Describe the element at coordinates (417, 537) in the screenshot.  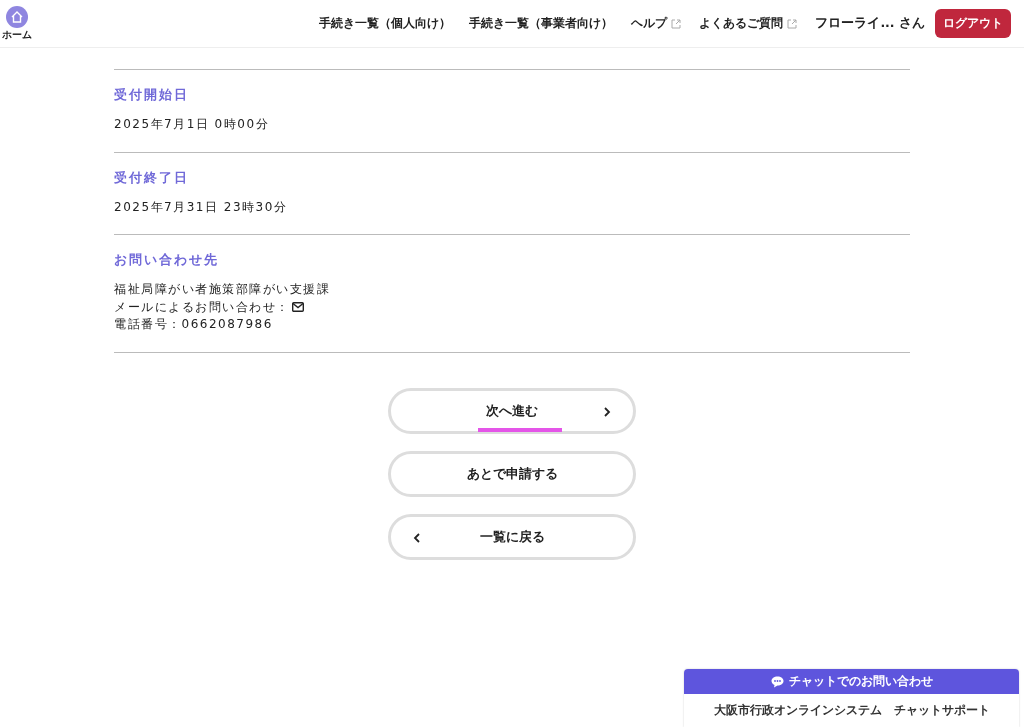
I see `chevron-left-icon` at that location.